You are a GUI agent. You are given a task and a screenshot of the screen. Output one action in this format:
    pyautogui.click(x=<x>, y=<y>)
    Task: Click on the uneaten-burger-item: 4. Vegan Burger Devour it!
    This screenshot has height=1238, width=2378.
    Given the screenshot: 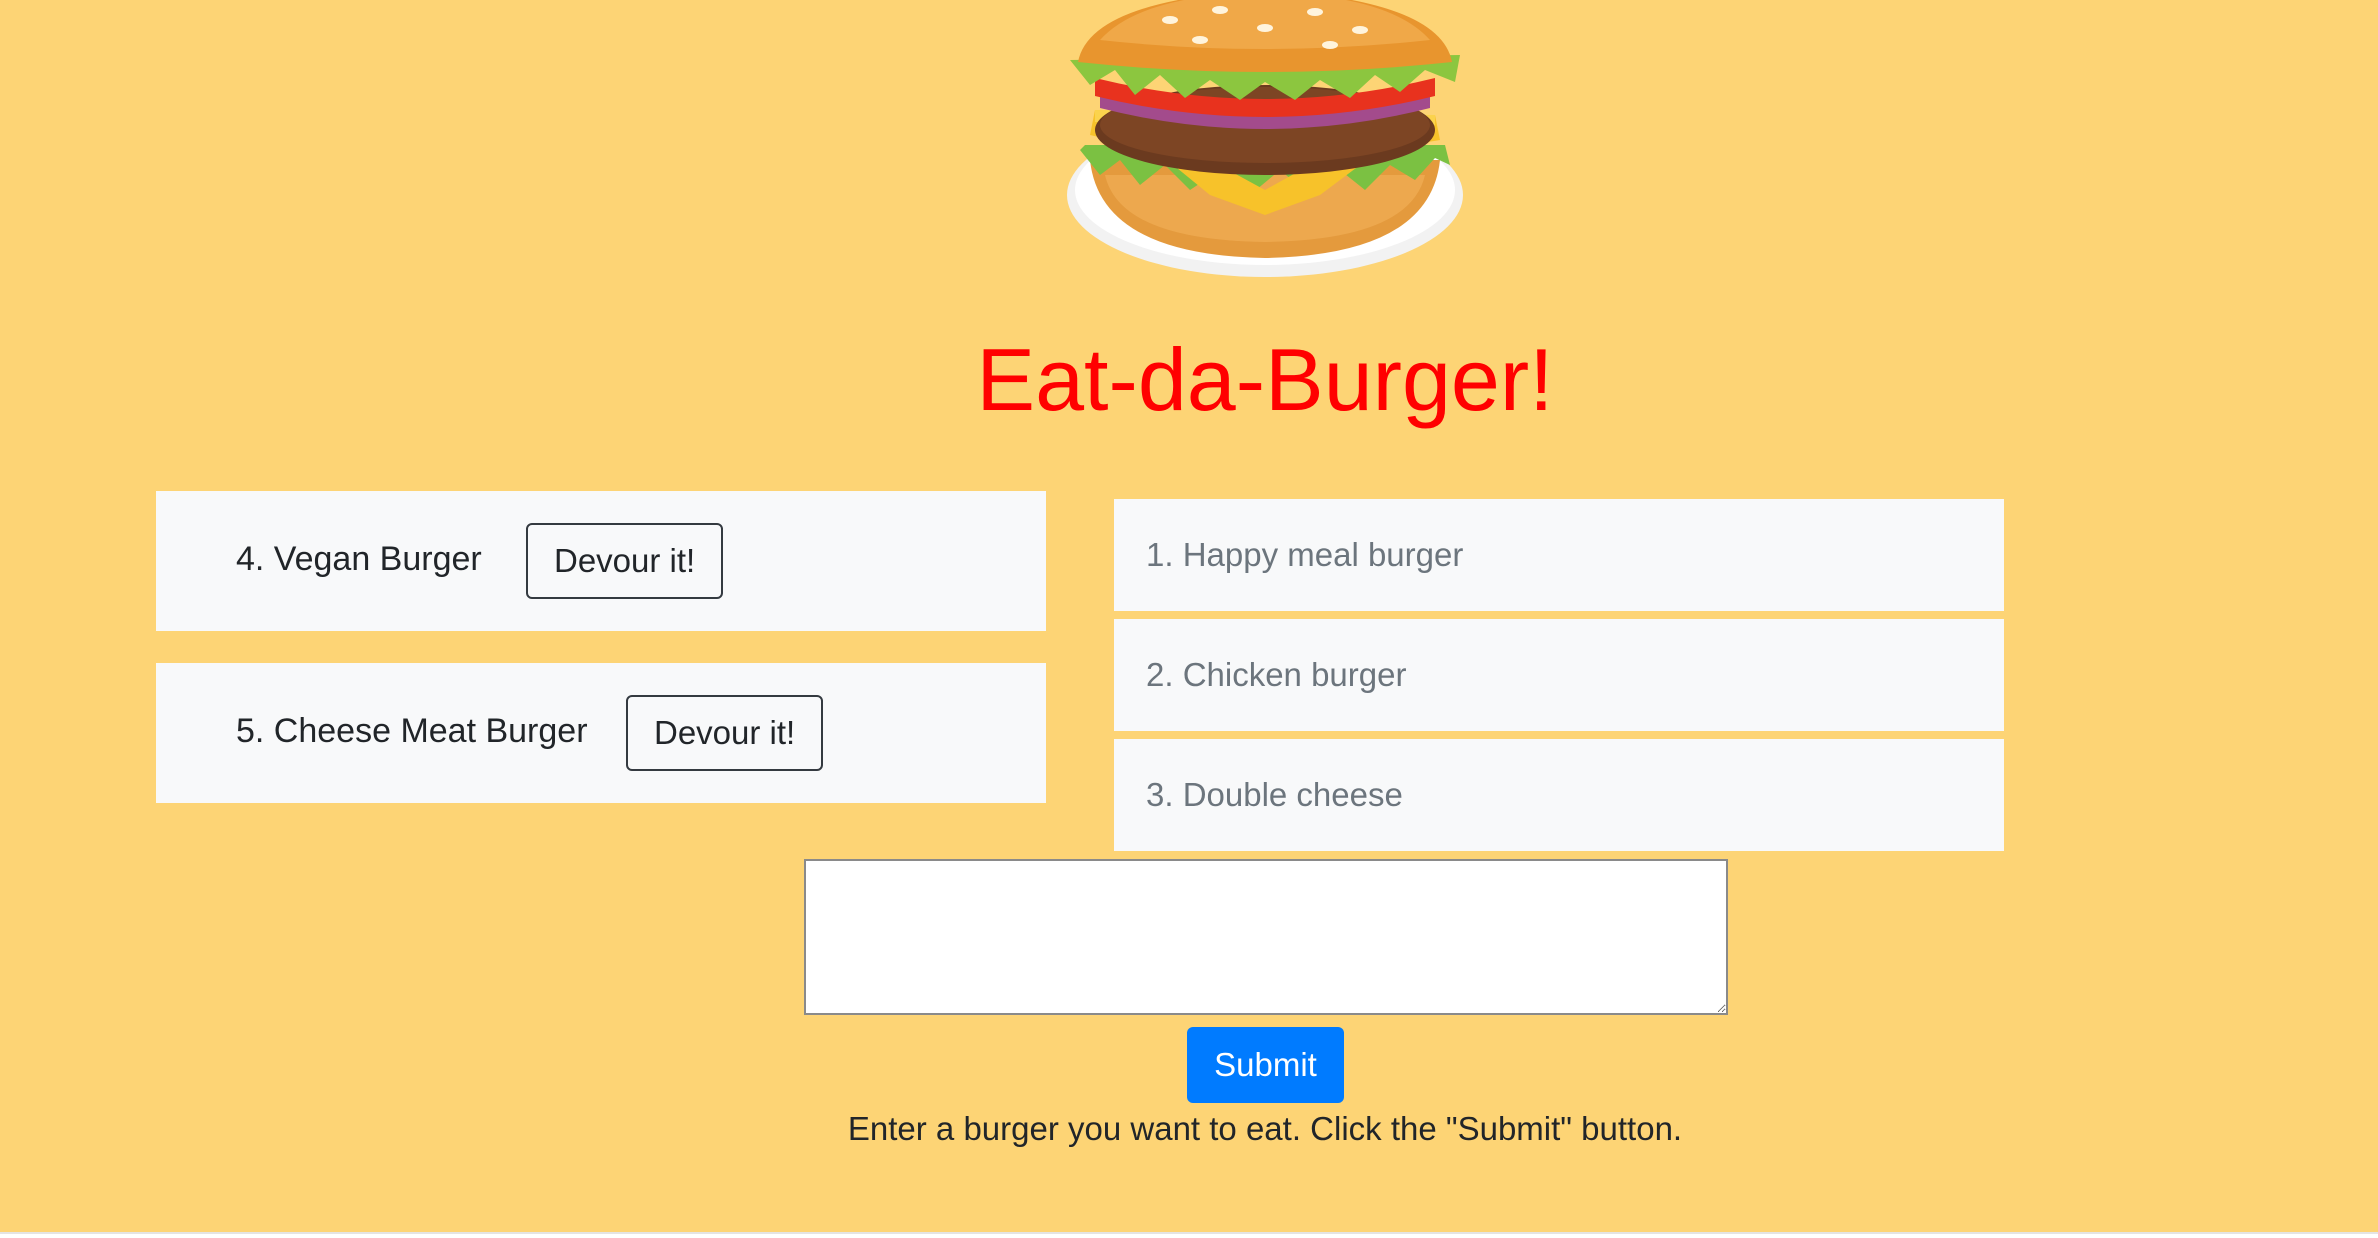 What is the action you would take?
    pyautogui.click(x=601, y=561)
    